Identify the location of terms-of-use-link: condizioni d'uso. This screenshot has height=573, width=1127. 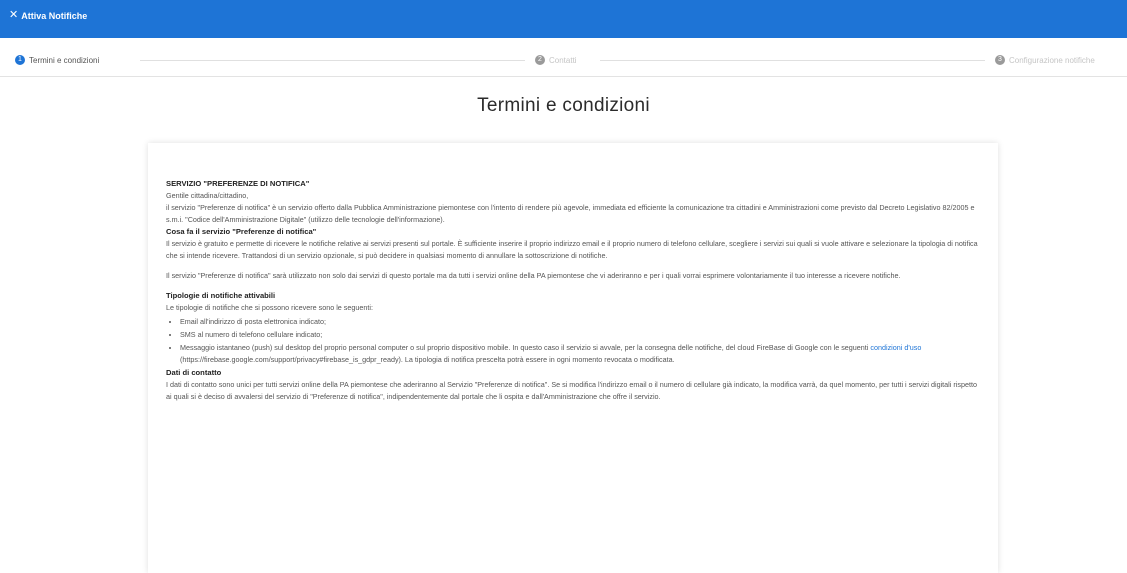
(895, 347).